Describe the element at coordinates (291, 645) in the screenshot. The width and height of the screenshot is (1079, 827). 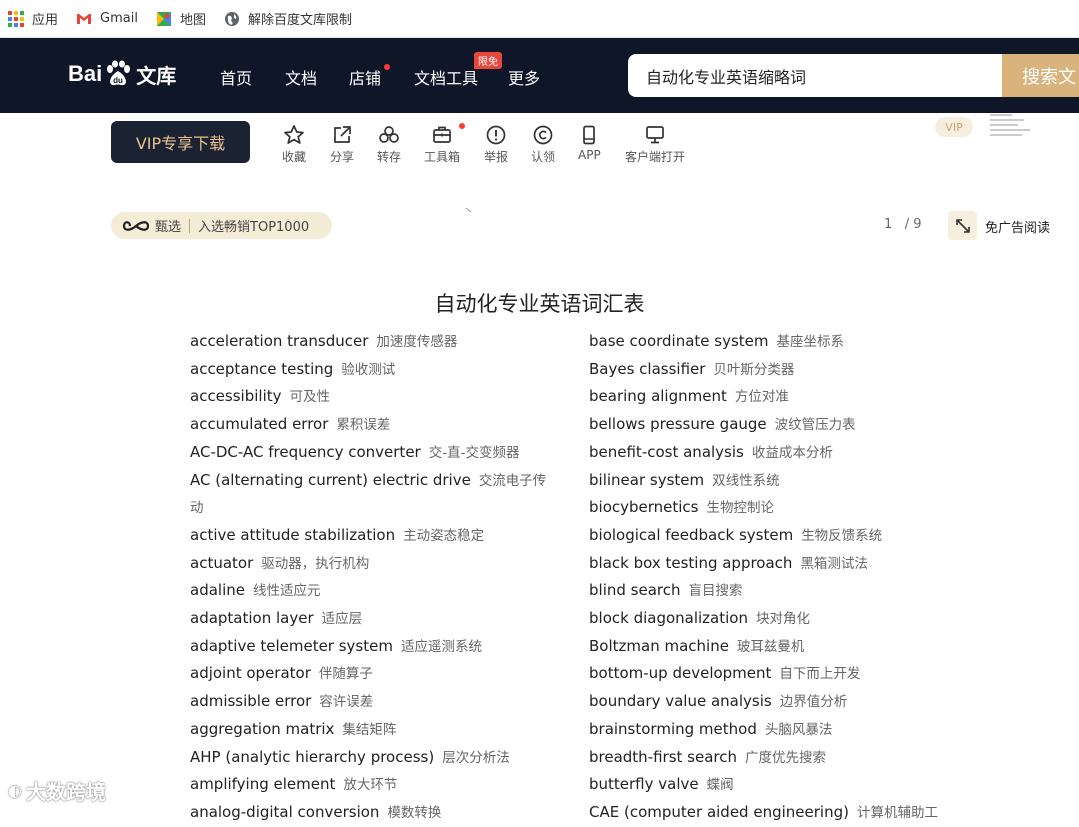
I see `term-english: adaptive telemeter system` at that location.